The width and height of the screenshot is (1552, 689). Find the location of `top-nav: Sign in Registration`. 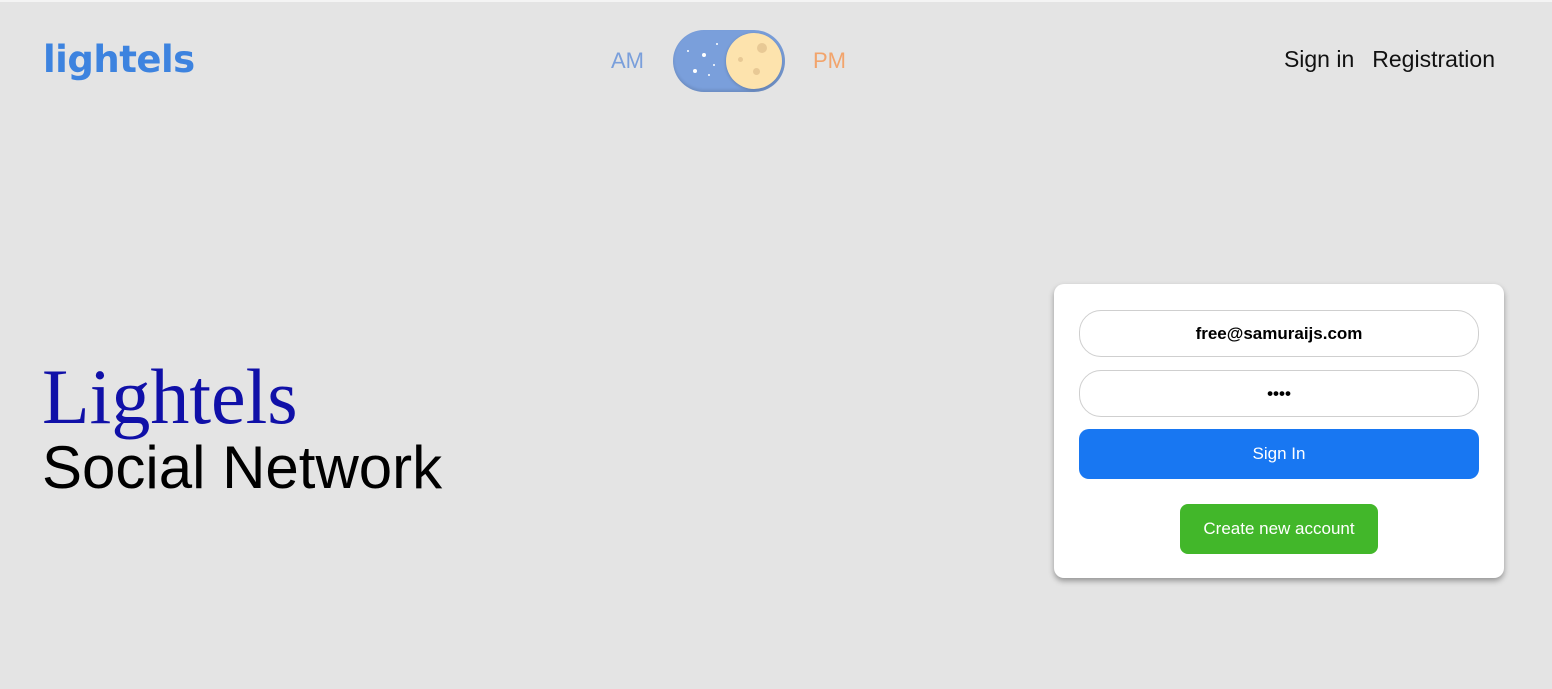

top-nav: Sign in Registration is located at coordinates (1389, 59).